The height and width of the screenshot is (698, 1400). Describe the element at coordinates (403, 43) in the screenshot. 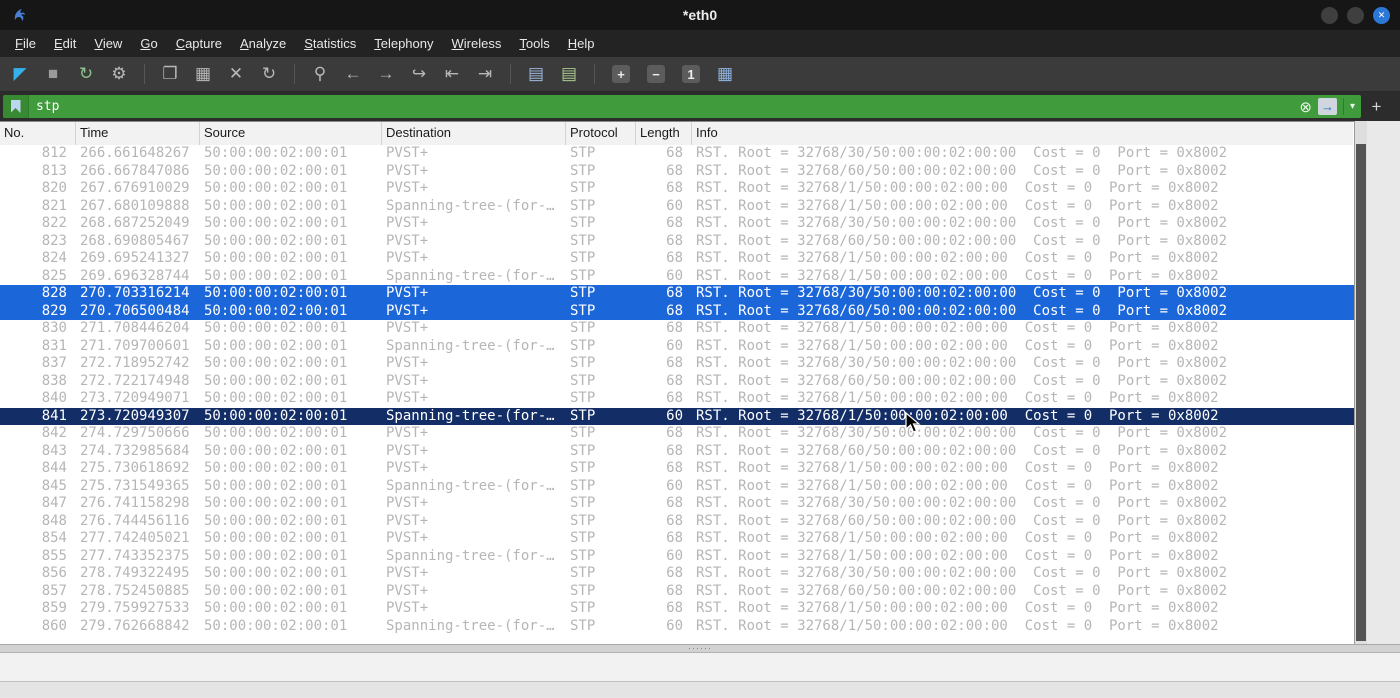

I see `menu-item-telephony: Telephony` at that location.